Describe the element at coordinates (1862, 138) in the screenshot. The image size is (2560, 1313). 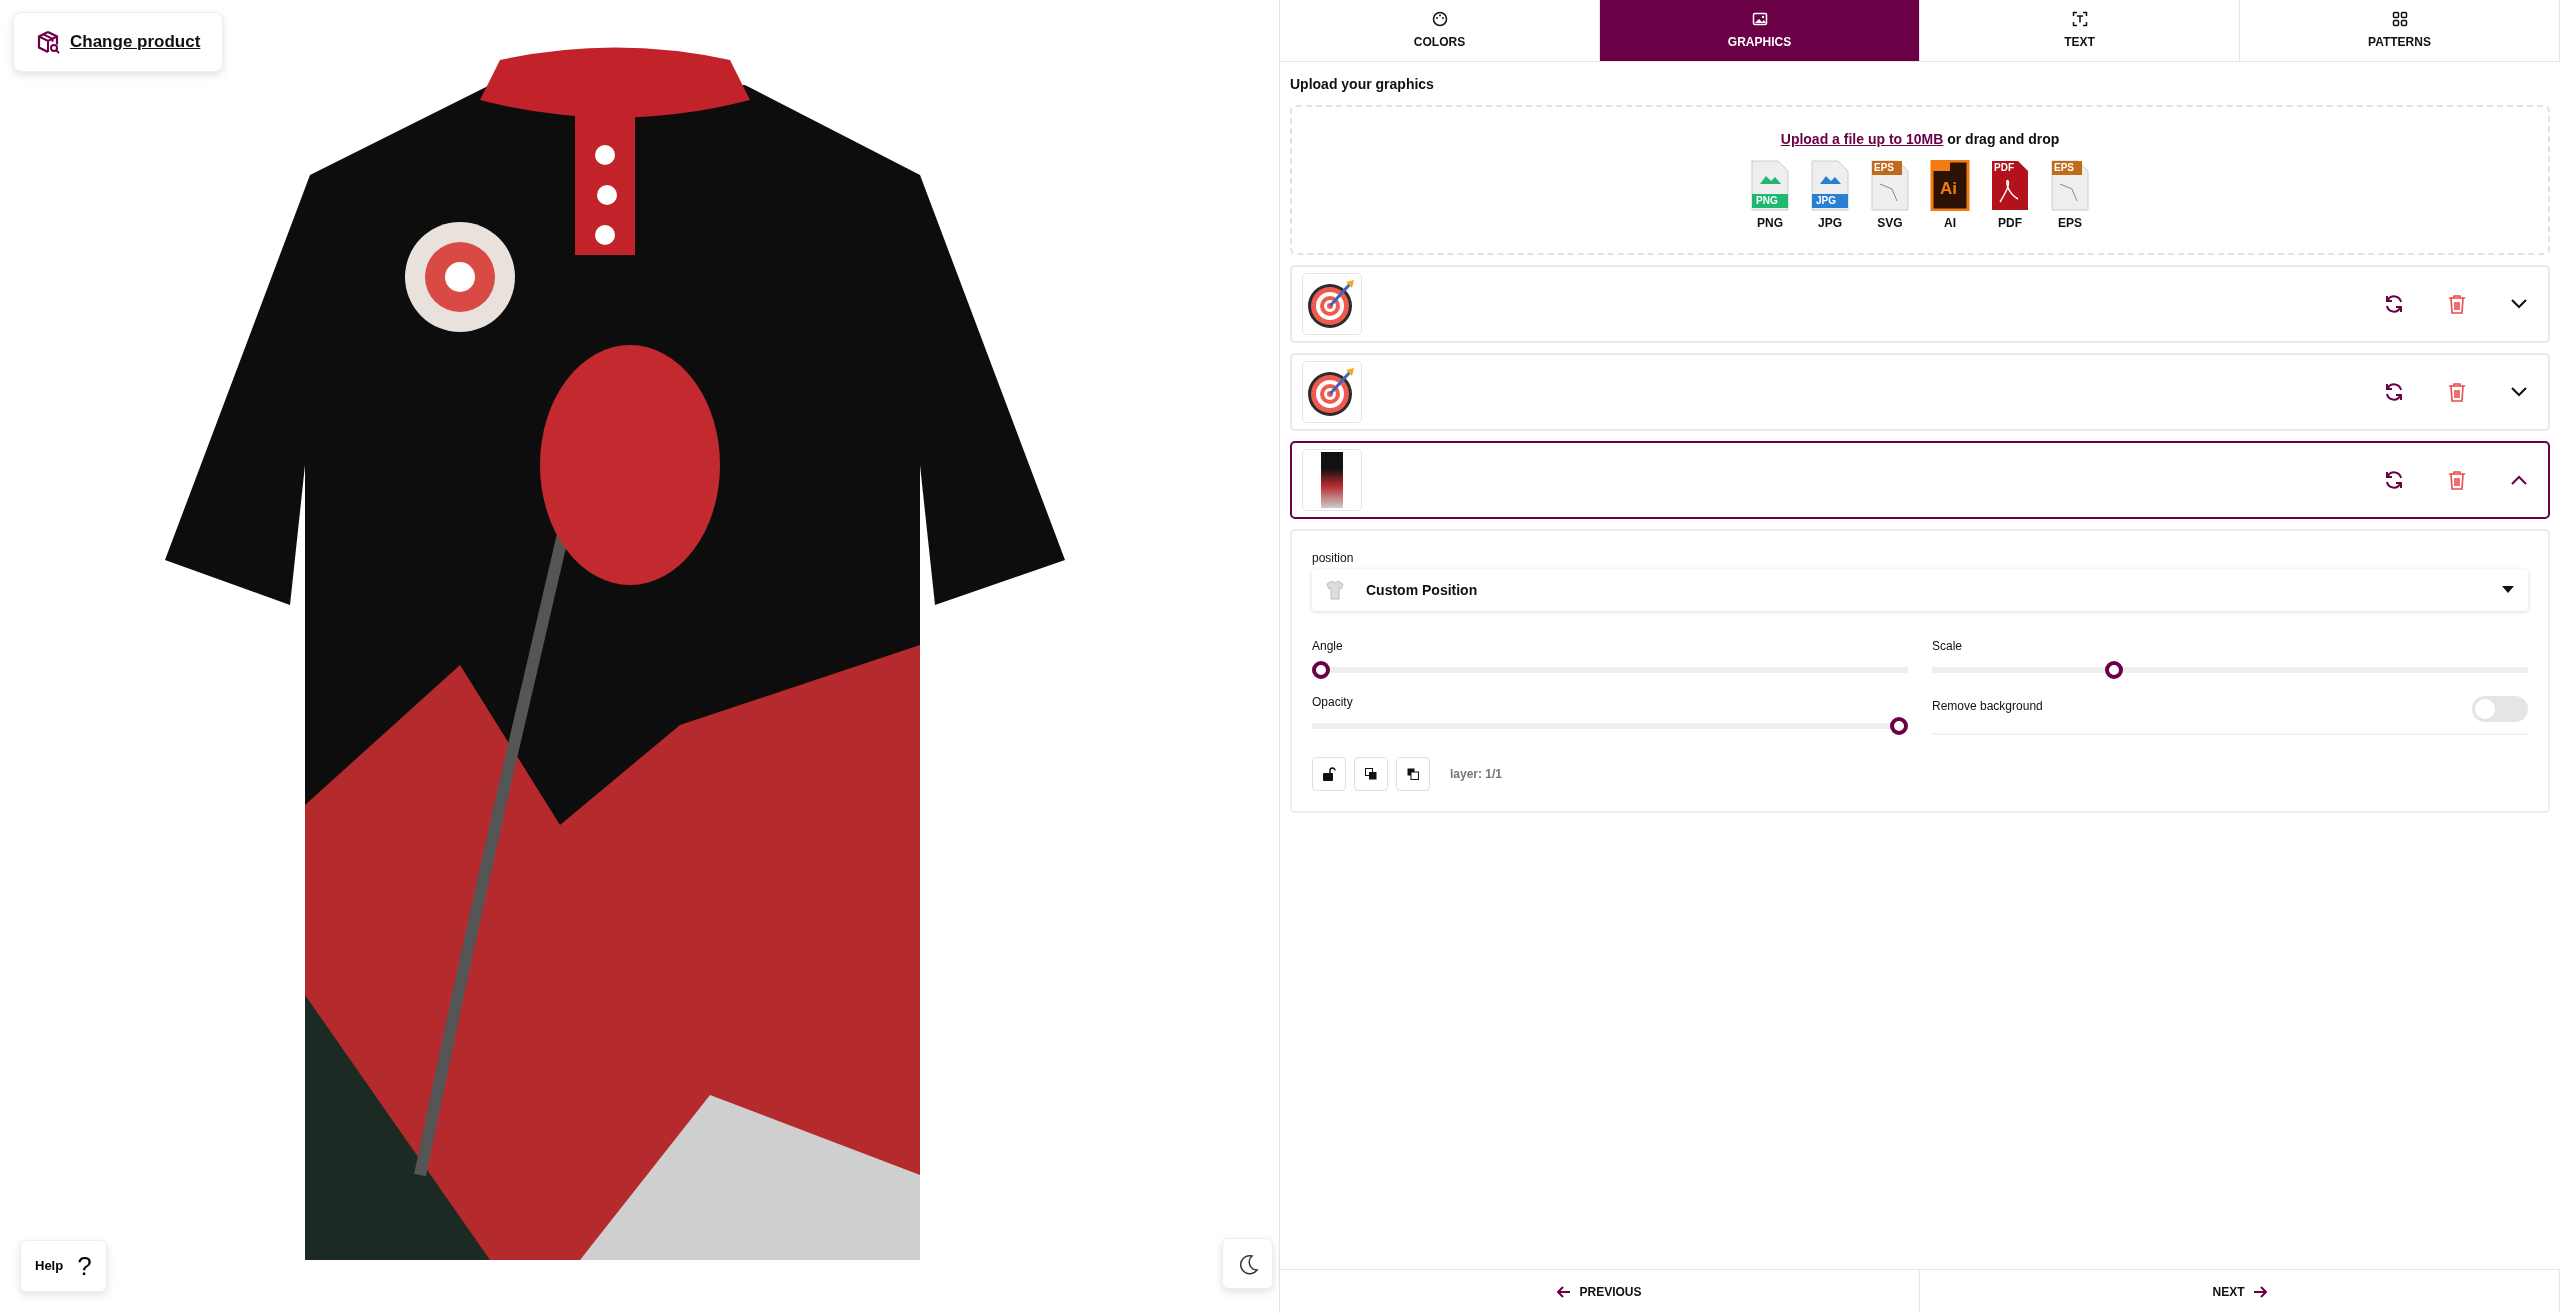
I see `upload-link: Upload a file up to 10MB` at that location.